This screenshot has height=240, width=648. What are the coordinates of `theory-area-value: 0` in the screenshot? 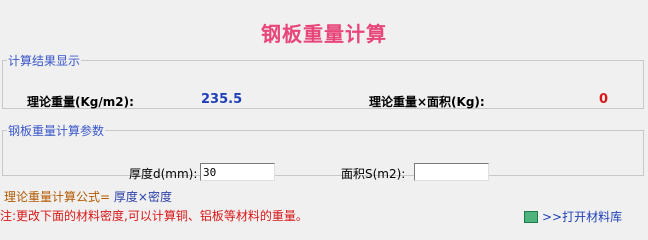 It's located at (604, 99).